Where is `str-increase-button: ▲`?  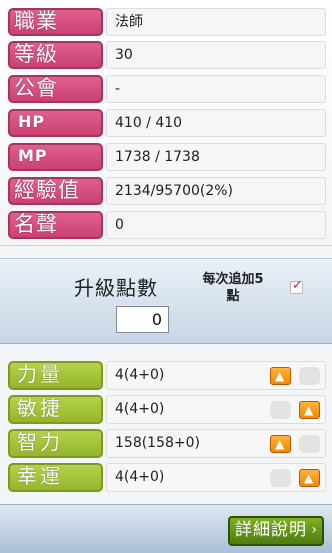
str-increase-button: ▲ is located at coordinates (280, 376).